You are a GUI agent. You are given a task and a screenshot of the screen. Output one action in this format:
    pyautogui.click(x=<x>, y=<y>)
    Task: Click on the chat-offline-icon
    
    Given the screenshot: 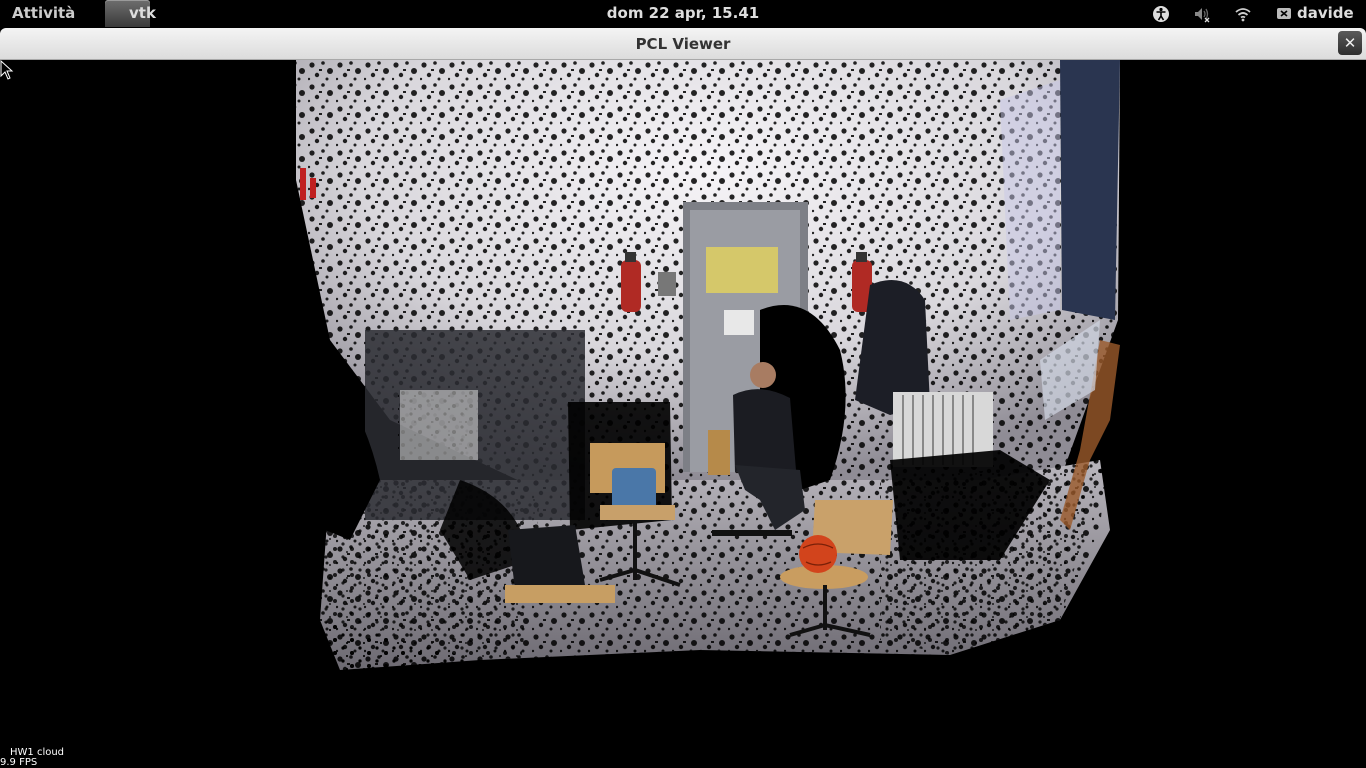 What is the action you would take?
    pyautogui.click(x=1284, y=14)
    